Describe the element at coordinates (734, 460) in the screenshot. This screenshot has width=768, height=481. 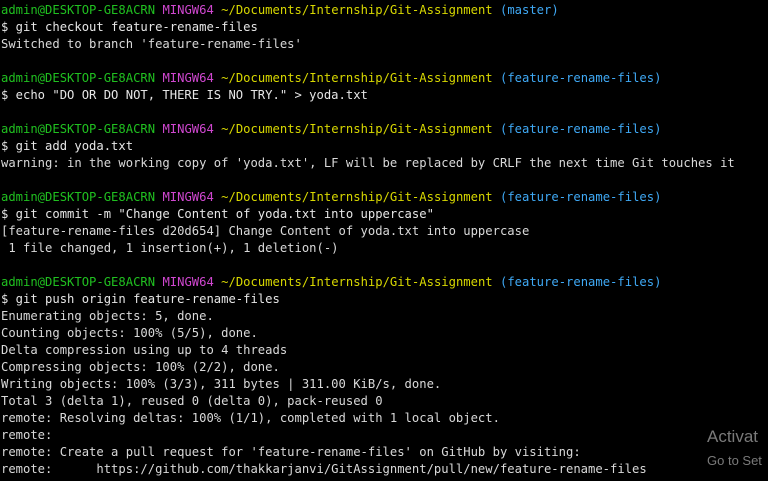
I see `activate-windows-watermark-subtitle: Go to Set` at that location.